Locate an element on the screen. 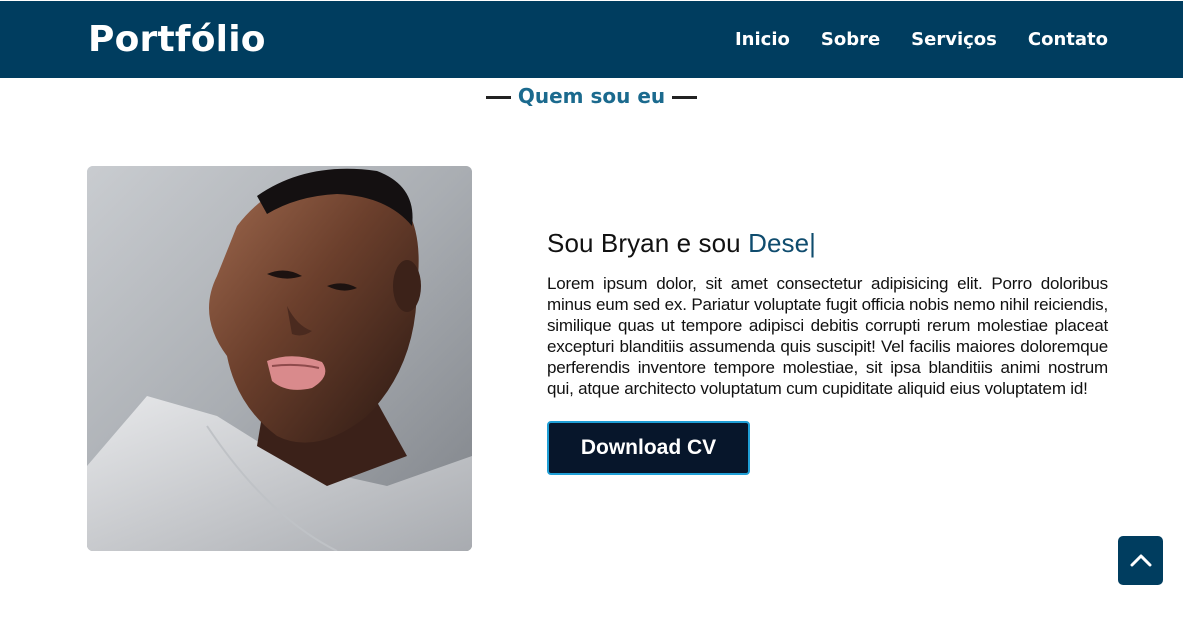 This screenshot has height=617, width=1183. download-cv-button: Download CV is located at coordinates (648, 448).